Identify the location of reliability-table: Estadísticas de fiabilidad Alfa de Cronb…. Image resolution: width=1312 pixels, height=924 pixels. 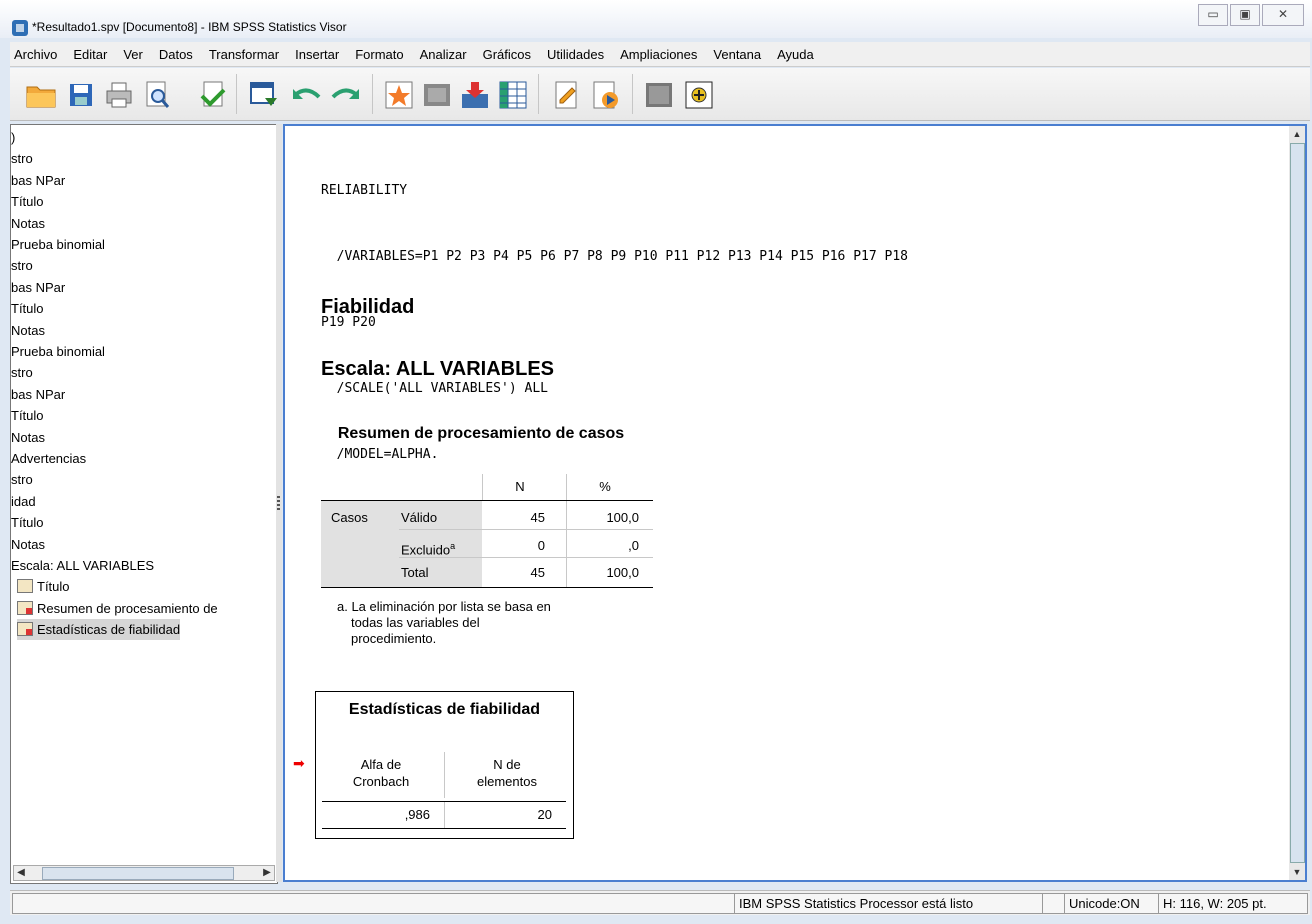
(444, 765).